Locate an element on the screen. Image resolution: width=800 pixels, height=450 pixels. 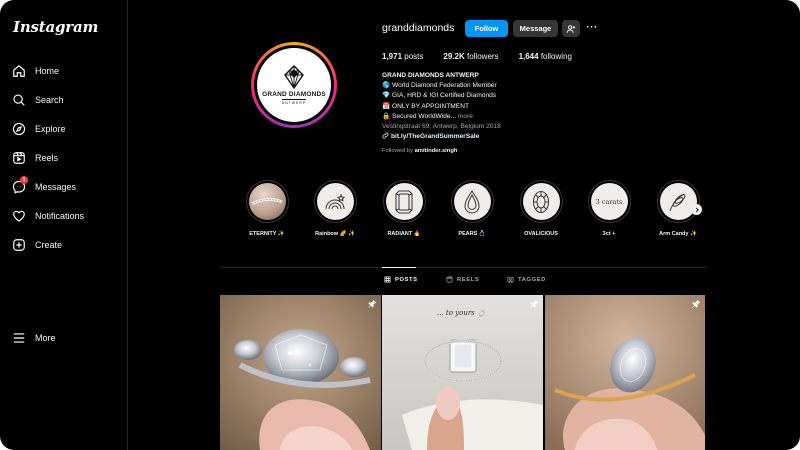
avatar-logo: GRAND DIAMONDS ANTWERP is located at coordinates (294, 85).